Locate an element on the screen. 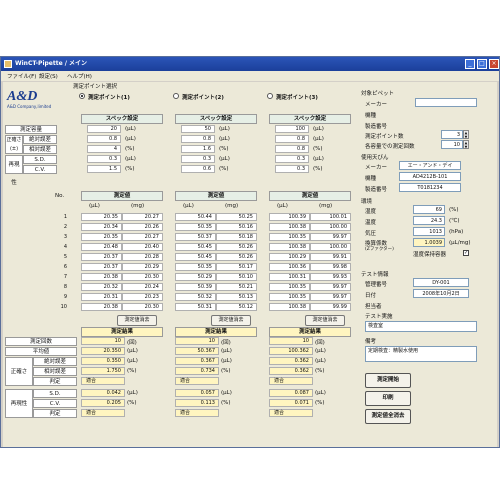 This screenshot has width=500, height=500. pipette-count-spinner: ▲ ▼ is located at coordinates (466, 144).